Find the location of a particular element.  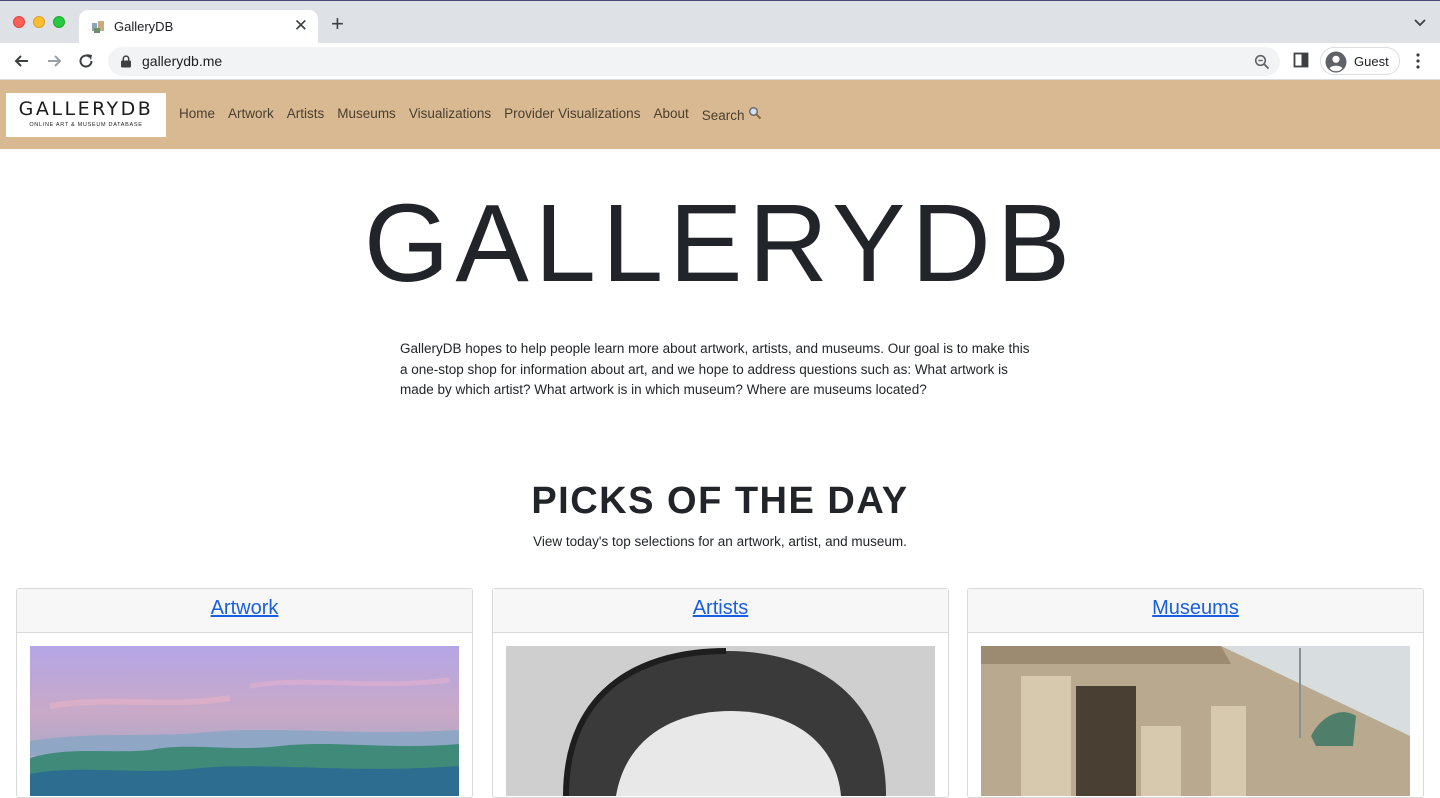

card-header: Artwork is located at coordinates (244, 611).